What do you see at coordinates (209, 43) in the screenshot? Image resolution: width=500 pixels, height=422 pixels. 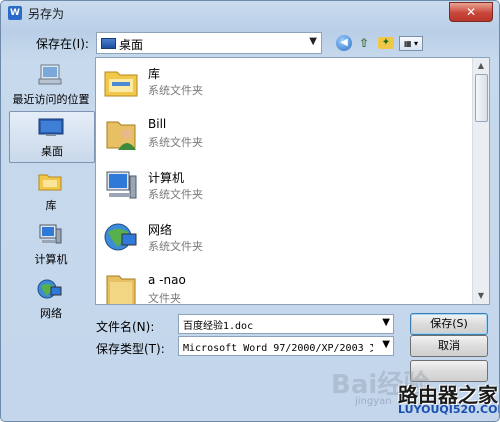 I see `save-in-dropdown: 桌面 ▼` at bounding box center [209, 43].